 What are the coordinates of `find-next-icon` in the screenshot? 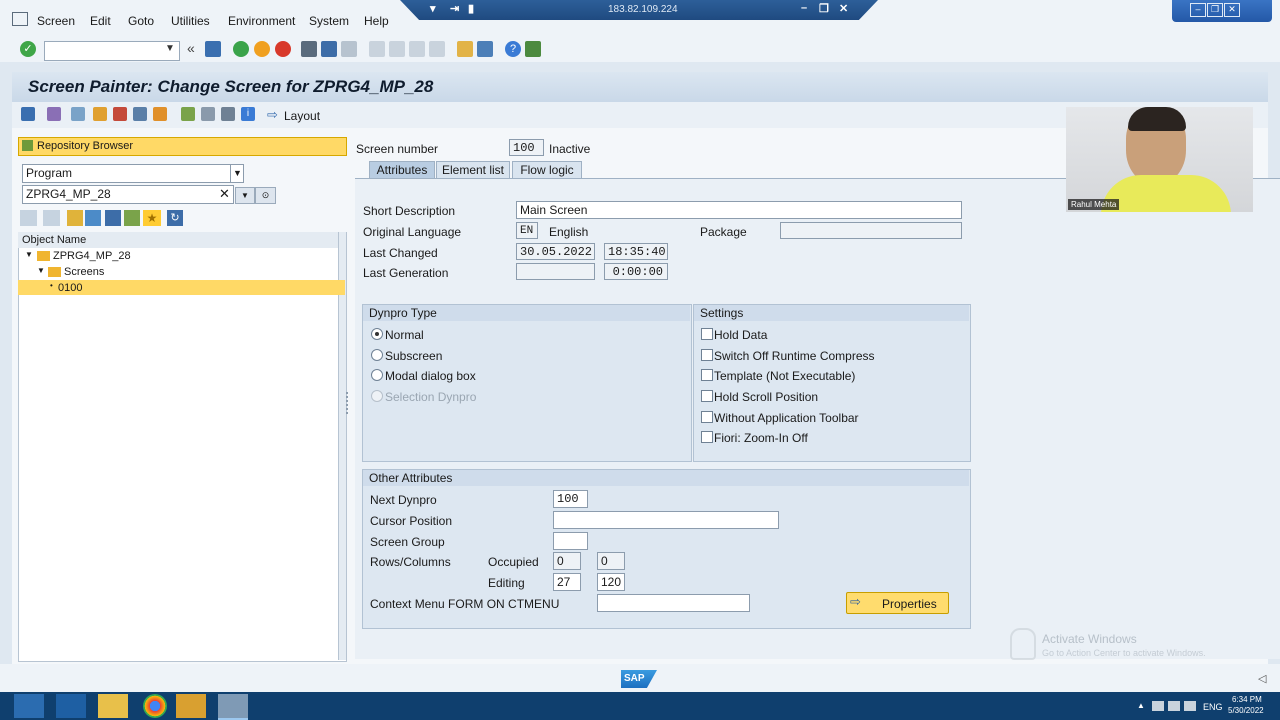 It's located at (349, 49).